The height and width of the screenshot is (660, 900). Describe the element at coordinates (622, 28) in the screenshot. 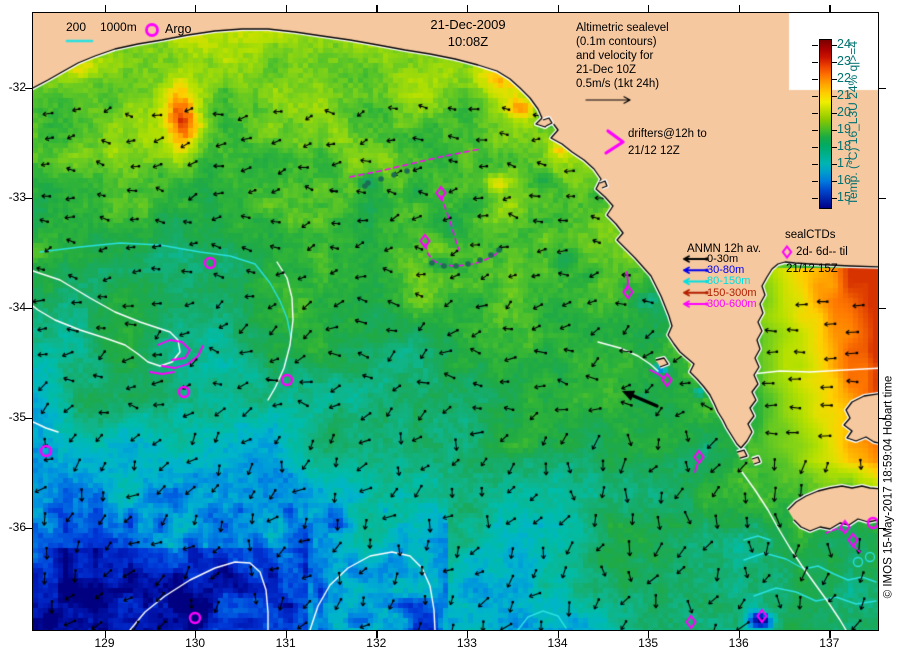

I see `altimetric-note-line1: Altimetric sealevel` at that location.